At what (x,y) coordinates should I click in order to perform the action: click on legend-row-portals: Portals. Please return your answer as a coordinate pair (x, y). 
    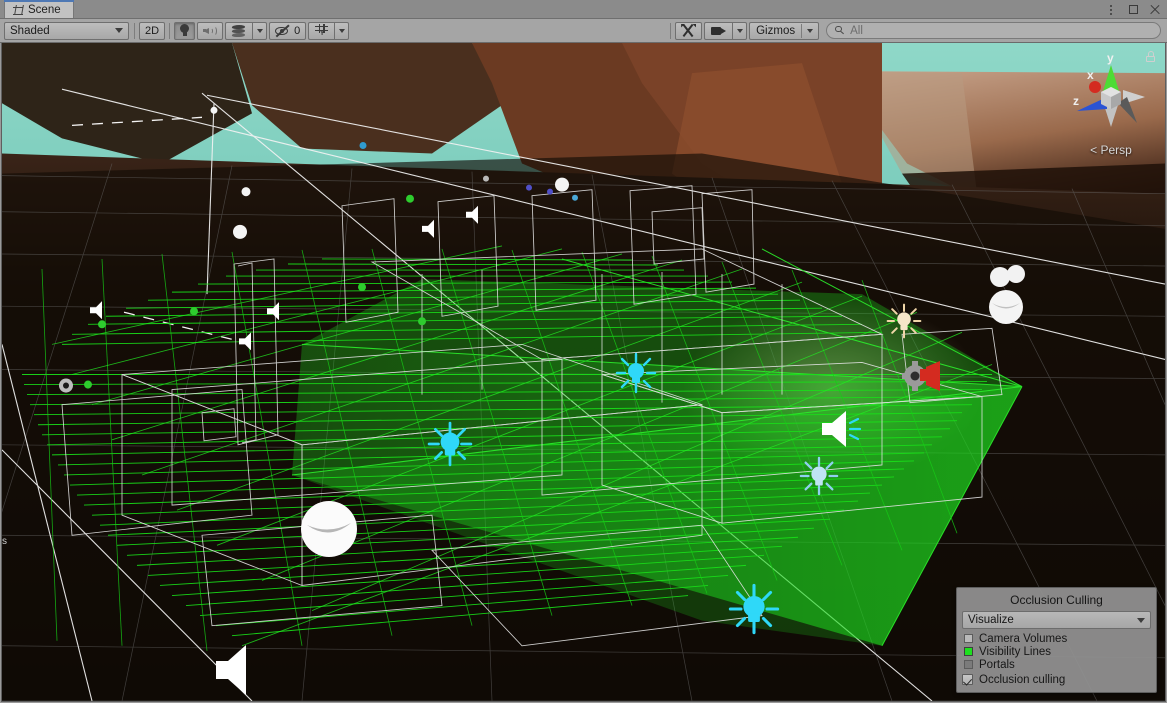
    Looking at the image, I should click on (1057, 664).